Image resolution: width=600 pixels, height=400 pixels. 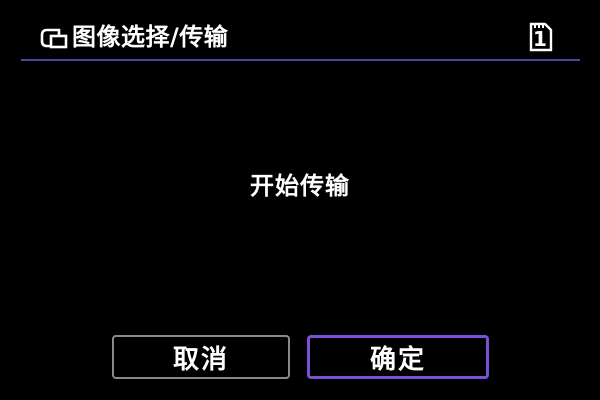 I want to click on cancel-button: 取消, so click(x=201, y=357).